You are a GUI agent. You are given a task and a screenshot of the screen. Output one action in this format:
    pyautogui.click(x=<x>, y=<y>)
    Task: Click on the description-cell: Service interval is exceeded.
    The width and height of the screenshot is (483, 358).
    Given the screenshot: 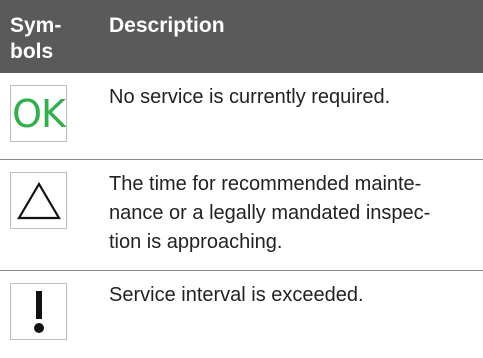 What is the action you would take?
    pyautogui.click(x=236, y=295)
    